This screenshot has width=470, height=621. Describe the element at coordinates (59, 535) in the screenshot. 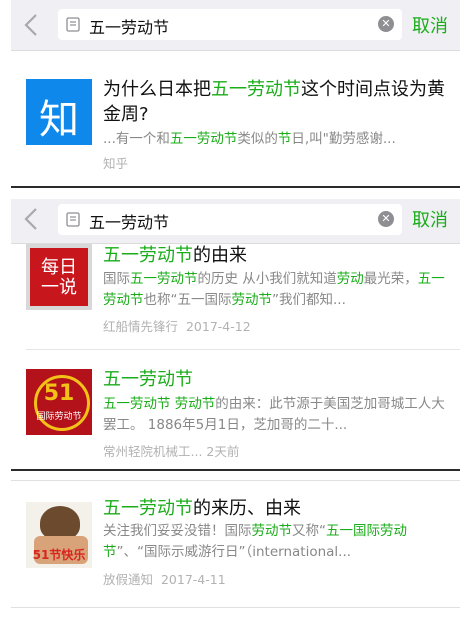

I see `labor-day-poster-icon: 51节快乐` at that location.